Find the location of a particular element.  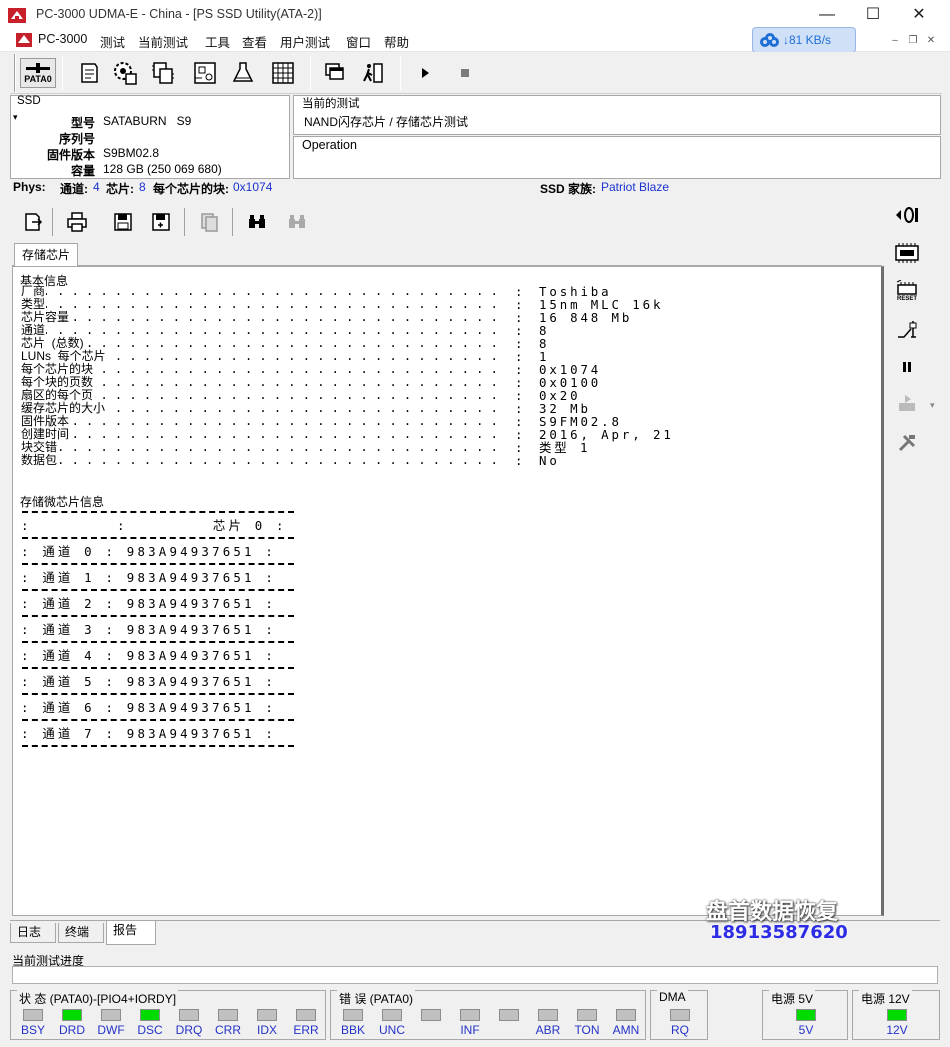

copy-icon is located at coordinates (209, 222).